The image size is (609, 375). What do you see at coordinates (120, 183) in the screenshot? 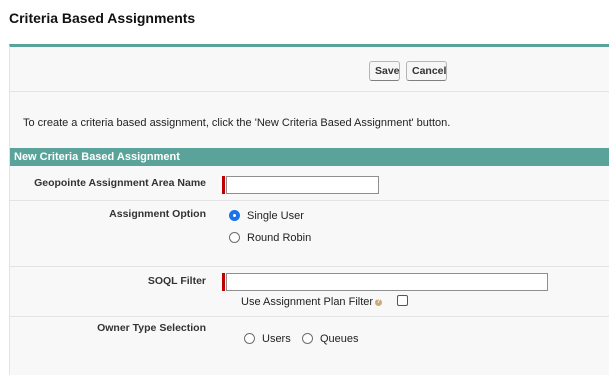
I see `area-name-label: Geopointe Assignment Area Name` at bounding box center [120, 183].